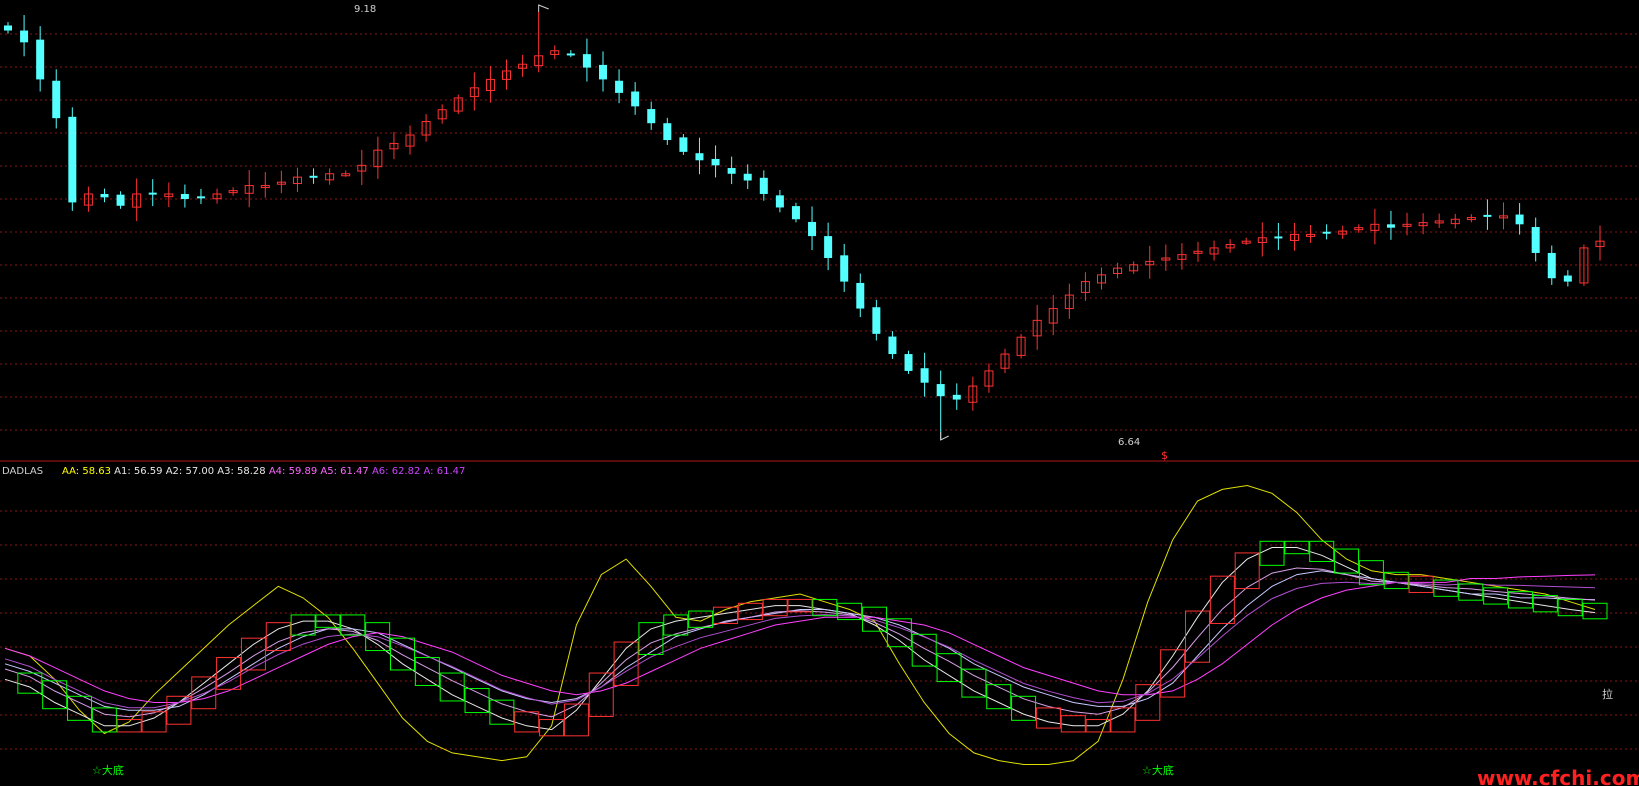 The height and width of the screenshot is (786, 1639). What do you see at coordinates (1558, 776) in the screenshot?
I see `watermark: www.cfchi.com` at bounding box center [1558, 776].